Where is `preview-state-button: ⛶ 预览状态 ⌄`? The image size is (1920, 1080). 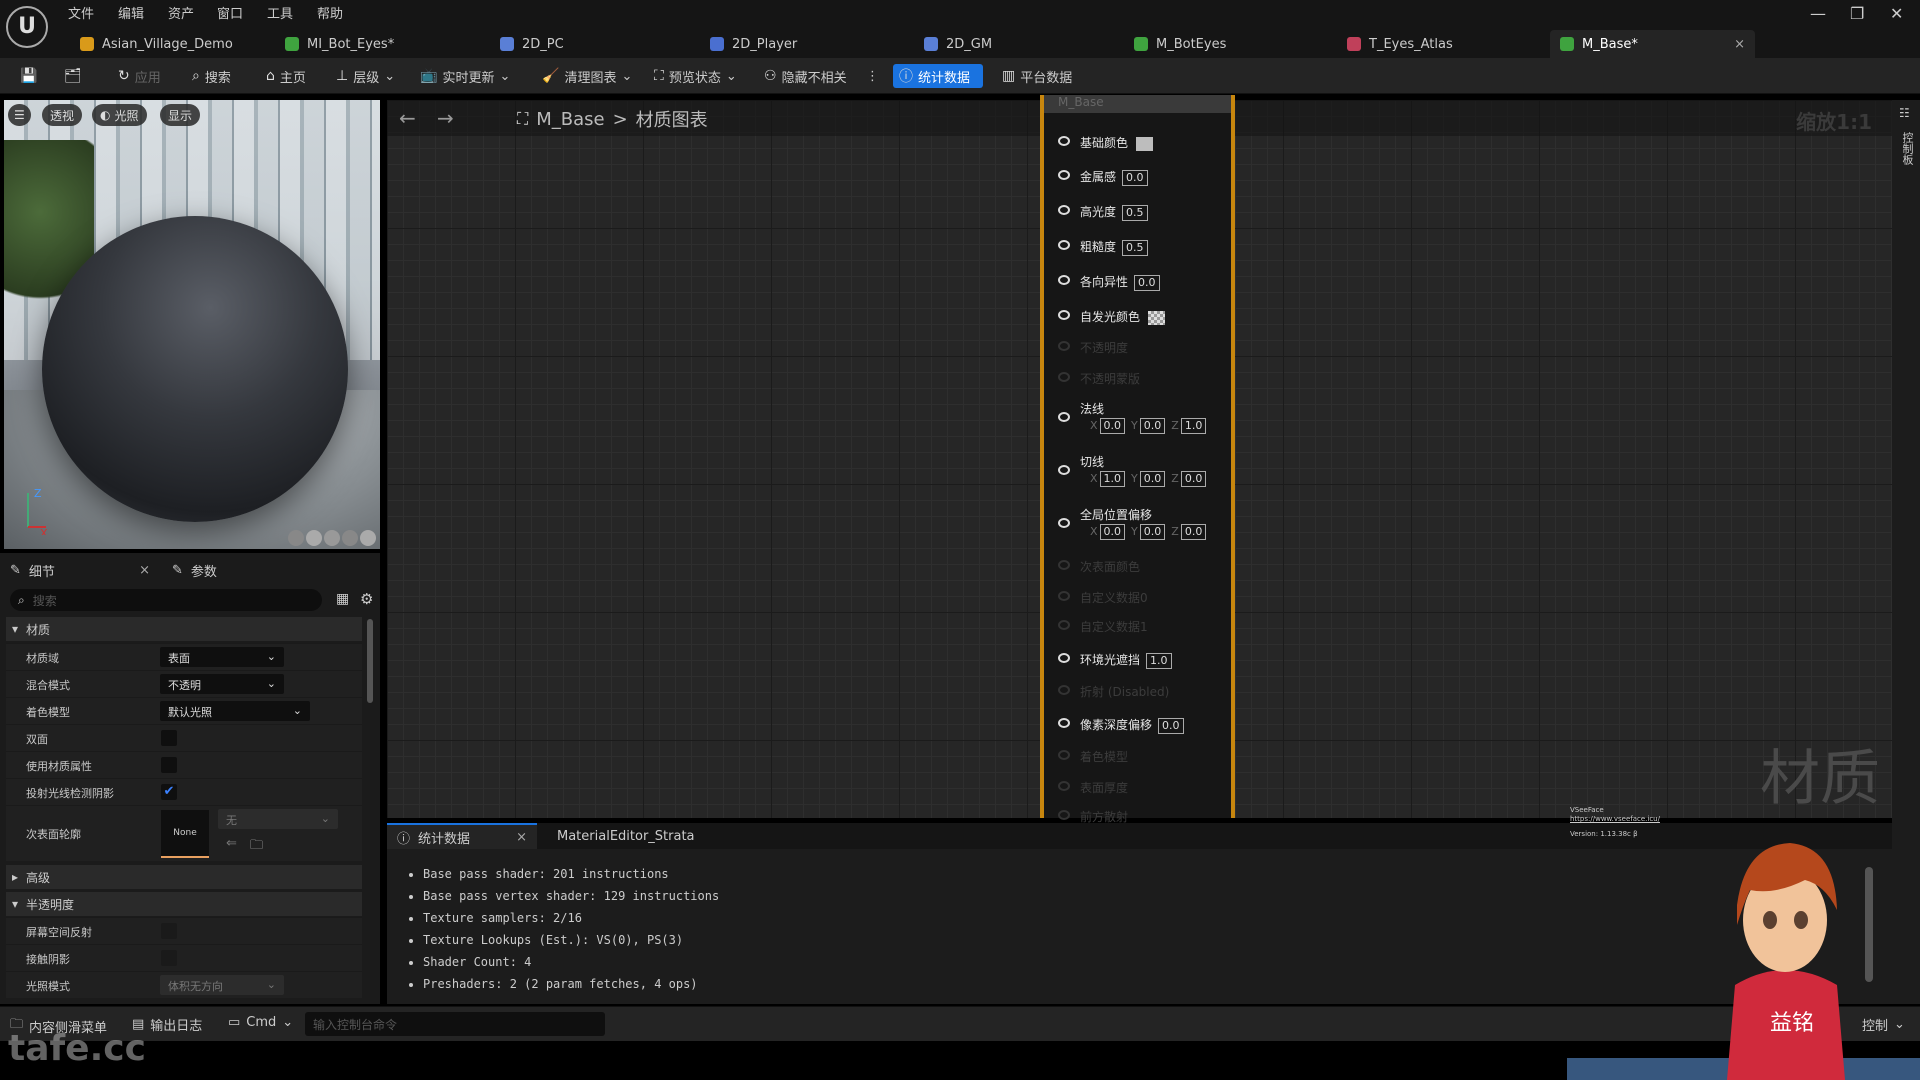
preview-state-button: ⛶ 预览状态 ⌄ is located at coordinates (695, 76).